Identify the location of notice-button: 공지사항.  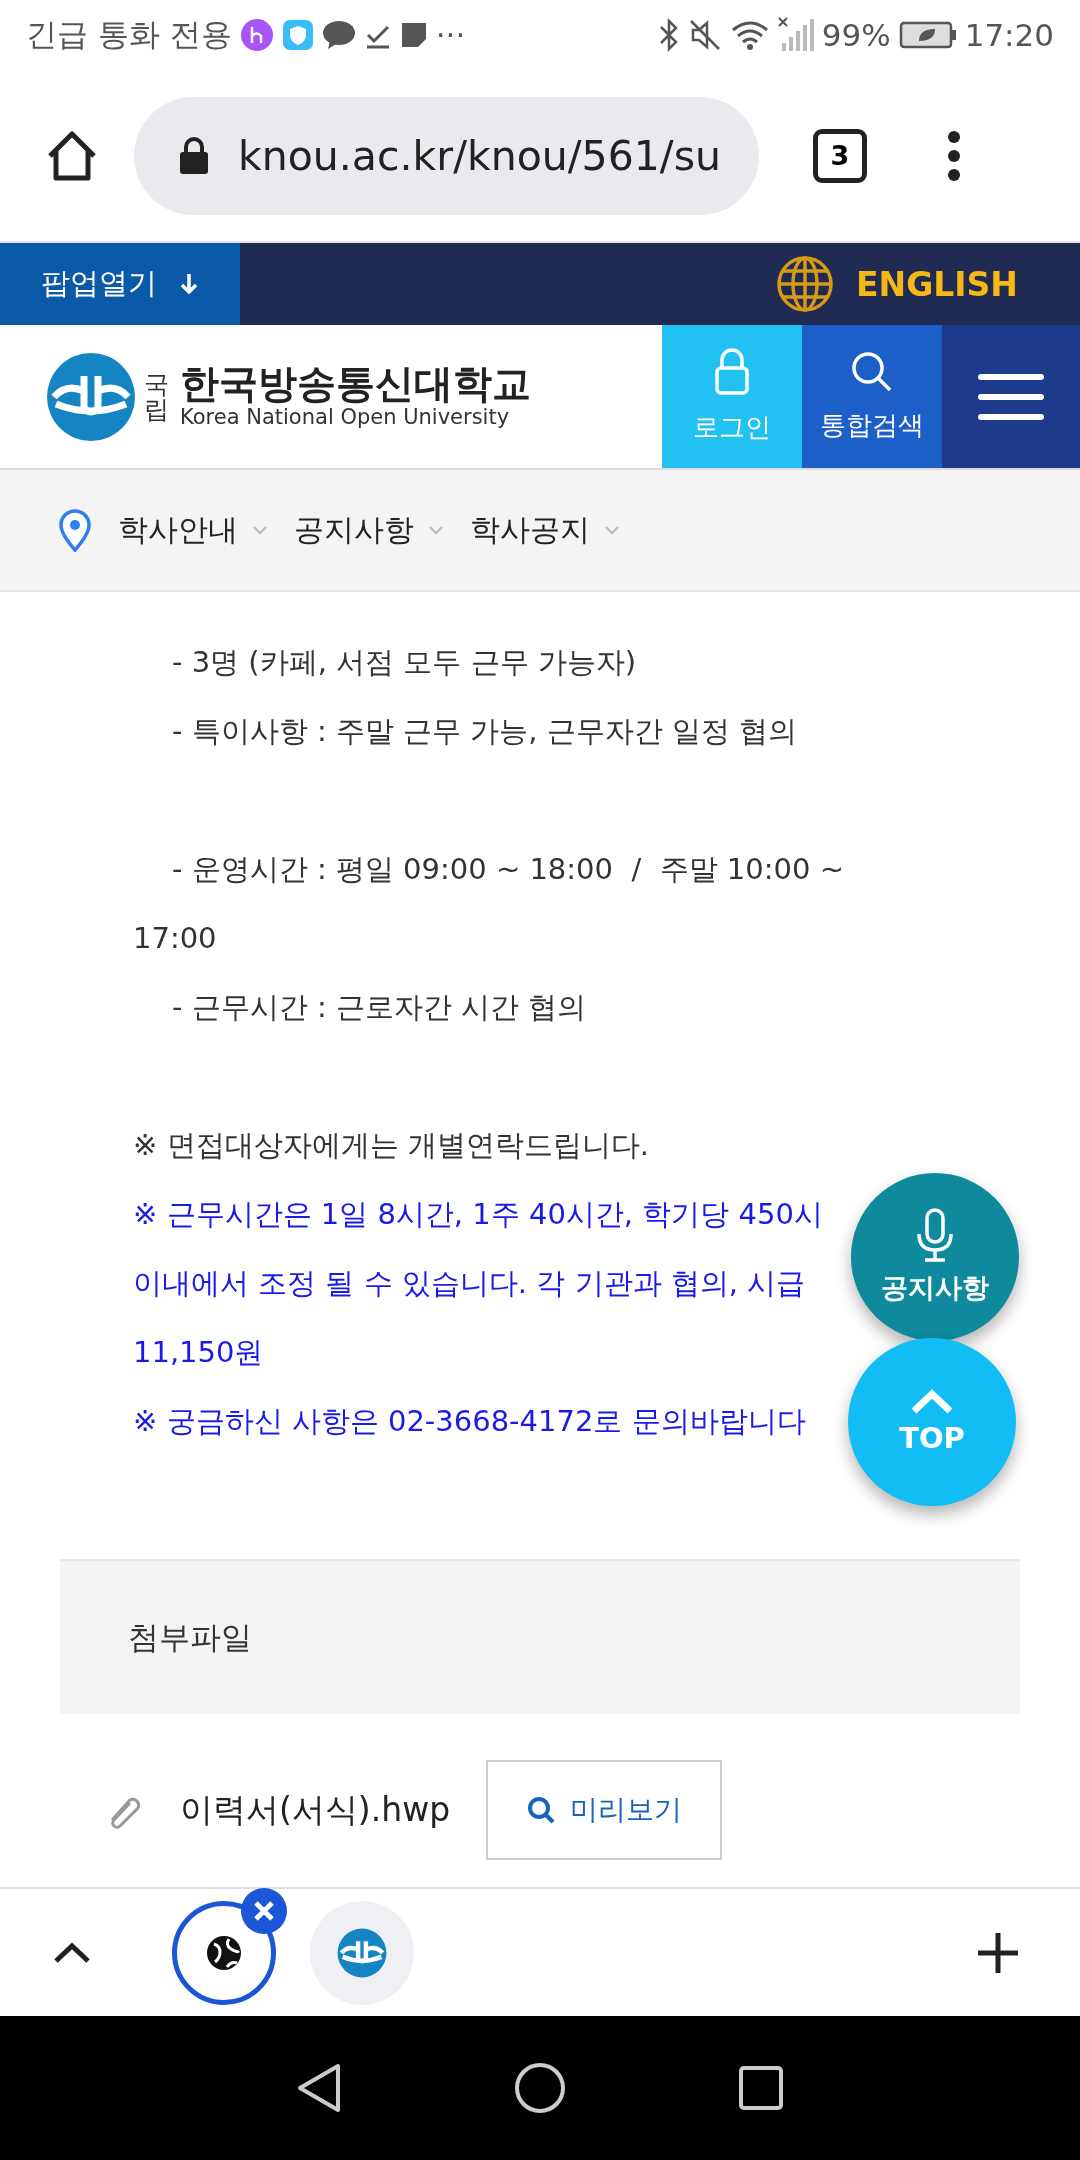
(935, 1257).